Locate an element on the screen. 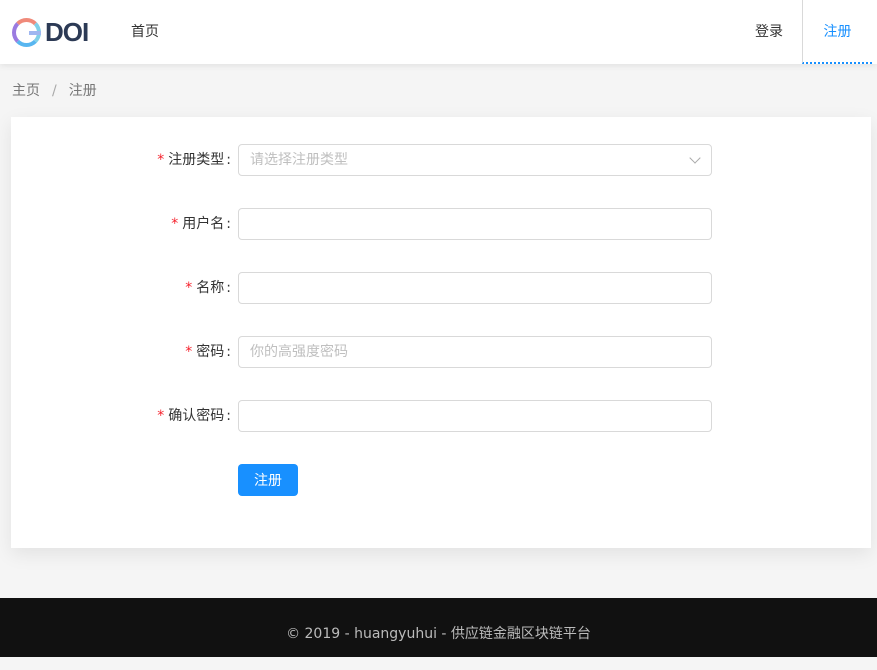  name-label: * 名称: is located at coordinates (208, 288).